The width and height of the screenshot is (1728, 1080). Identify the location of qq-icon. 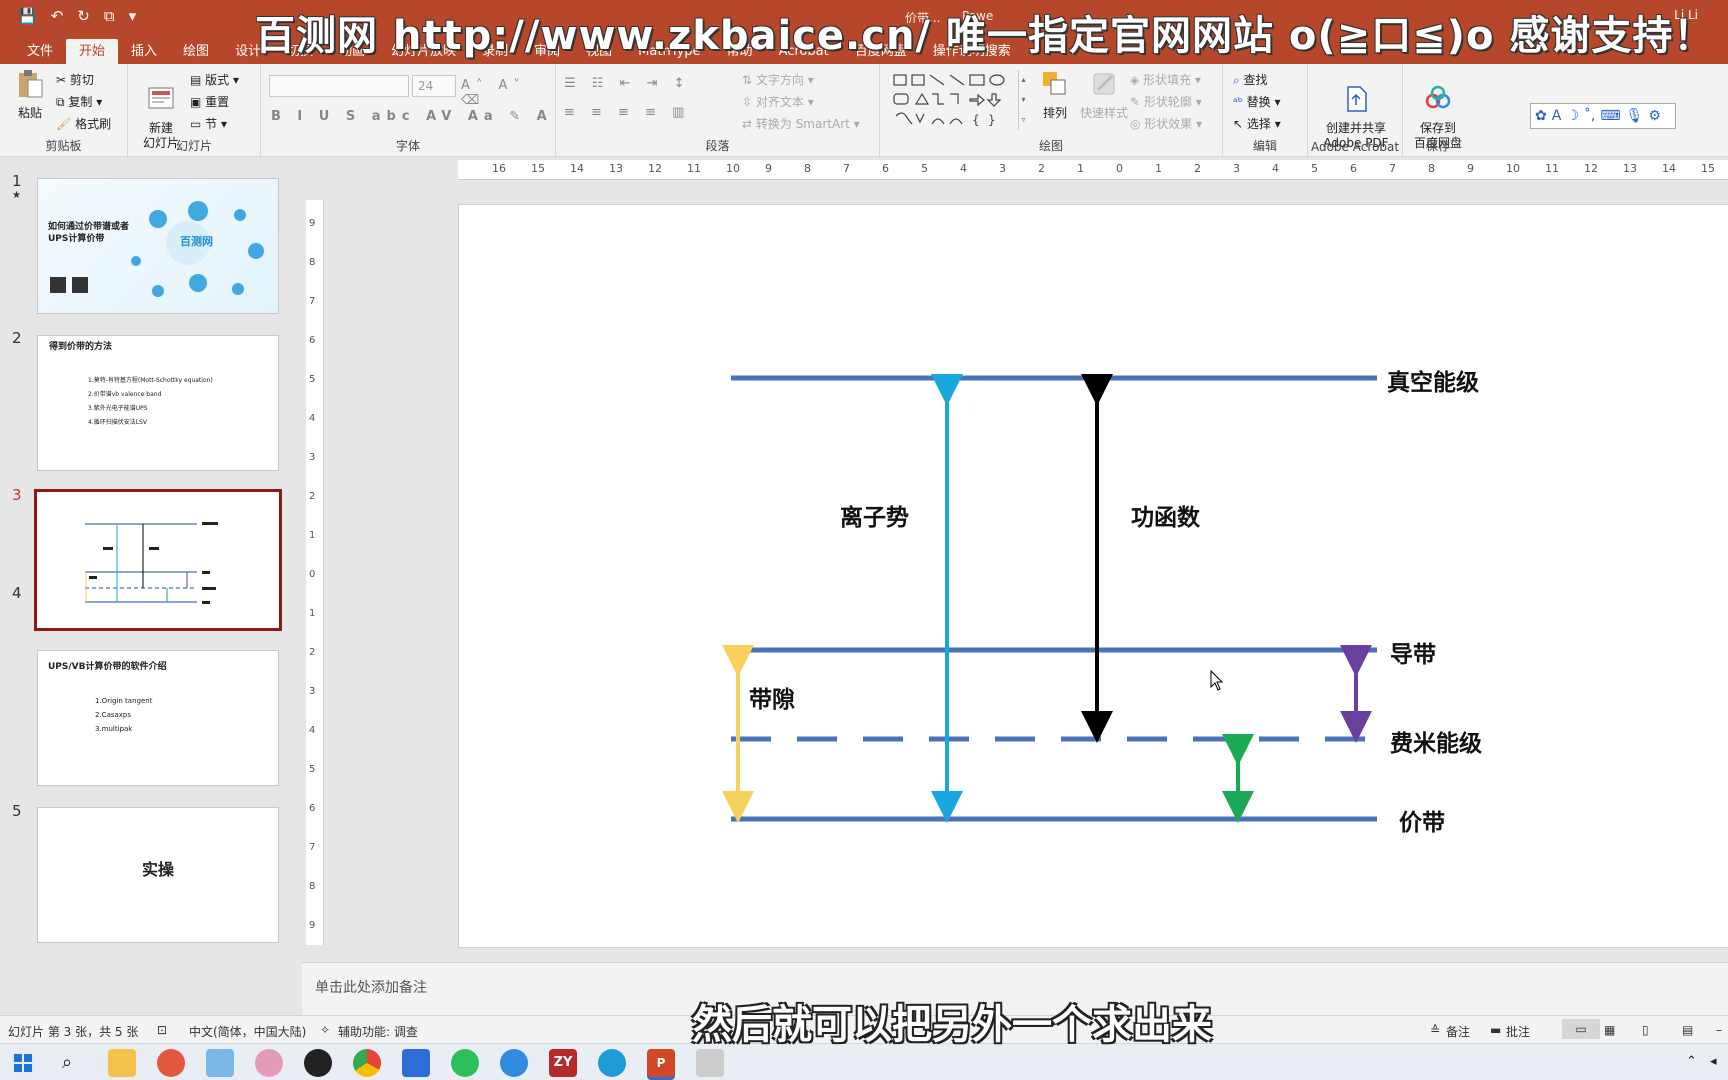
(318, 1063).